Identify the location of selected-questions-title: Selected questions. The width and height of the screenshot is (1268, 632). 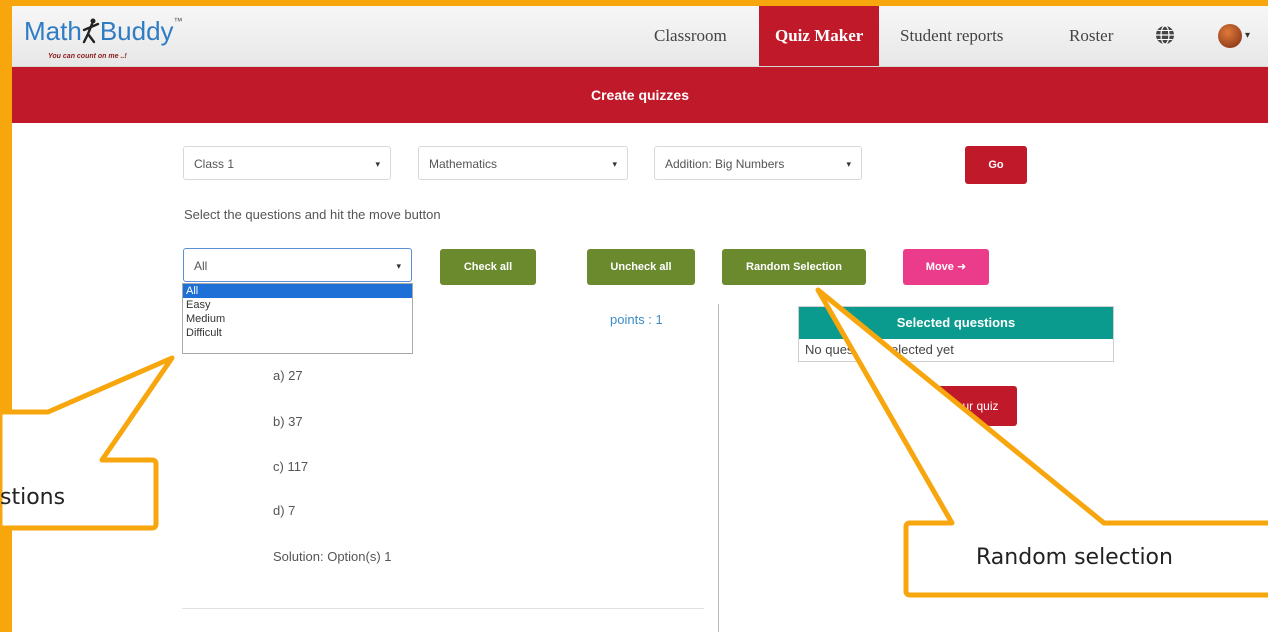
(956, 323).